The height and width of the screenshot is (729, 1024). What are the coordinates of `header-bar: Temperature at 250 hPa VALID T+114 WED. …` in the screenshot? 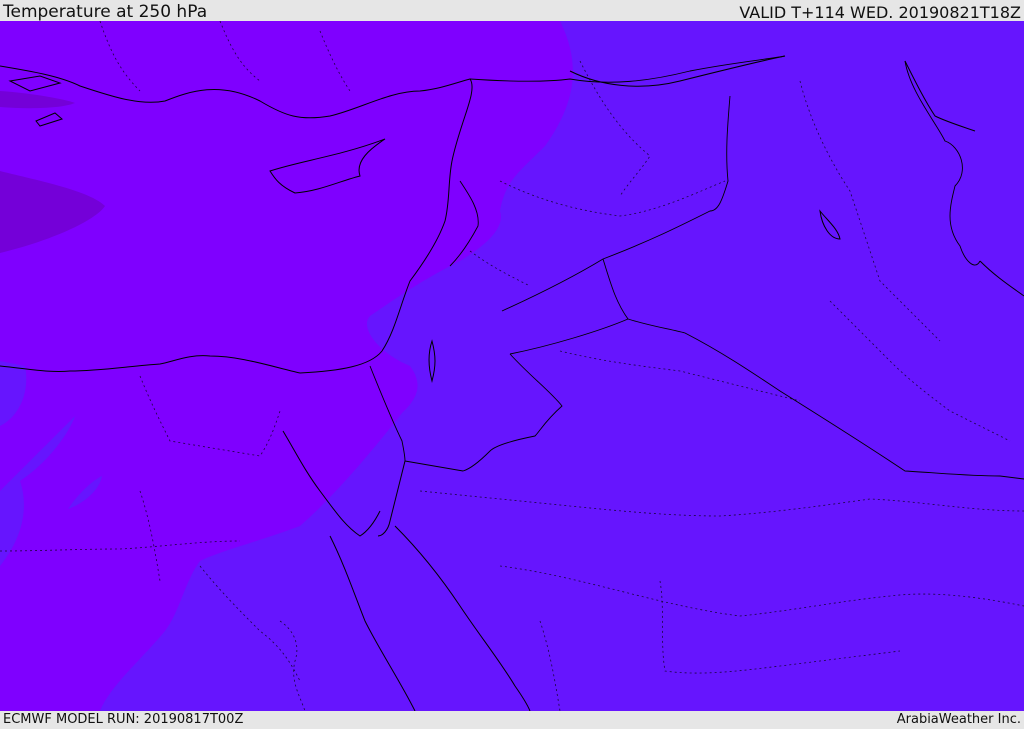 It's located at (512, 10).